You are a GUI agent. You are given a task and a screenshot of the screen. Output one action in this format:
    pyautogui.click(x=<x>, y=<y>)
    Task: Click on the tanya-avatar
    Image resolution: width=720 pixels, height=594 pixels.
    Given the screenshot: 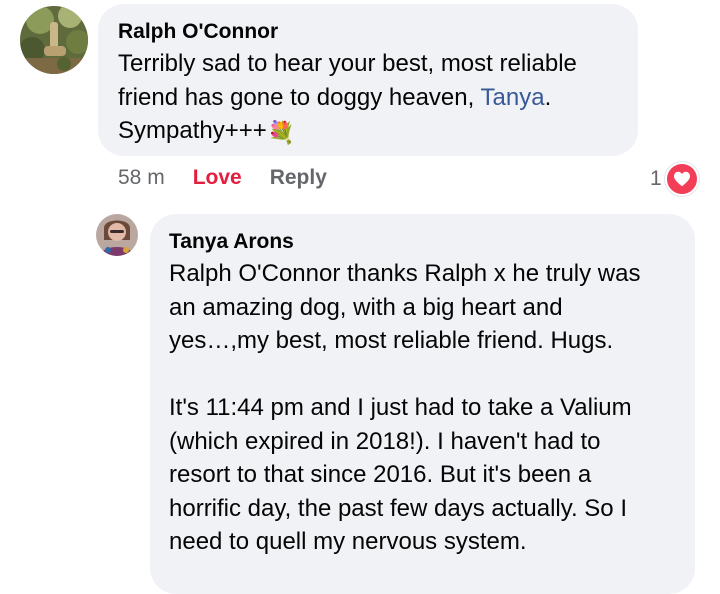 What is the action you would take?
    pyautogui.click(x=117, y=235)
    